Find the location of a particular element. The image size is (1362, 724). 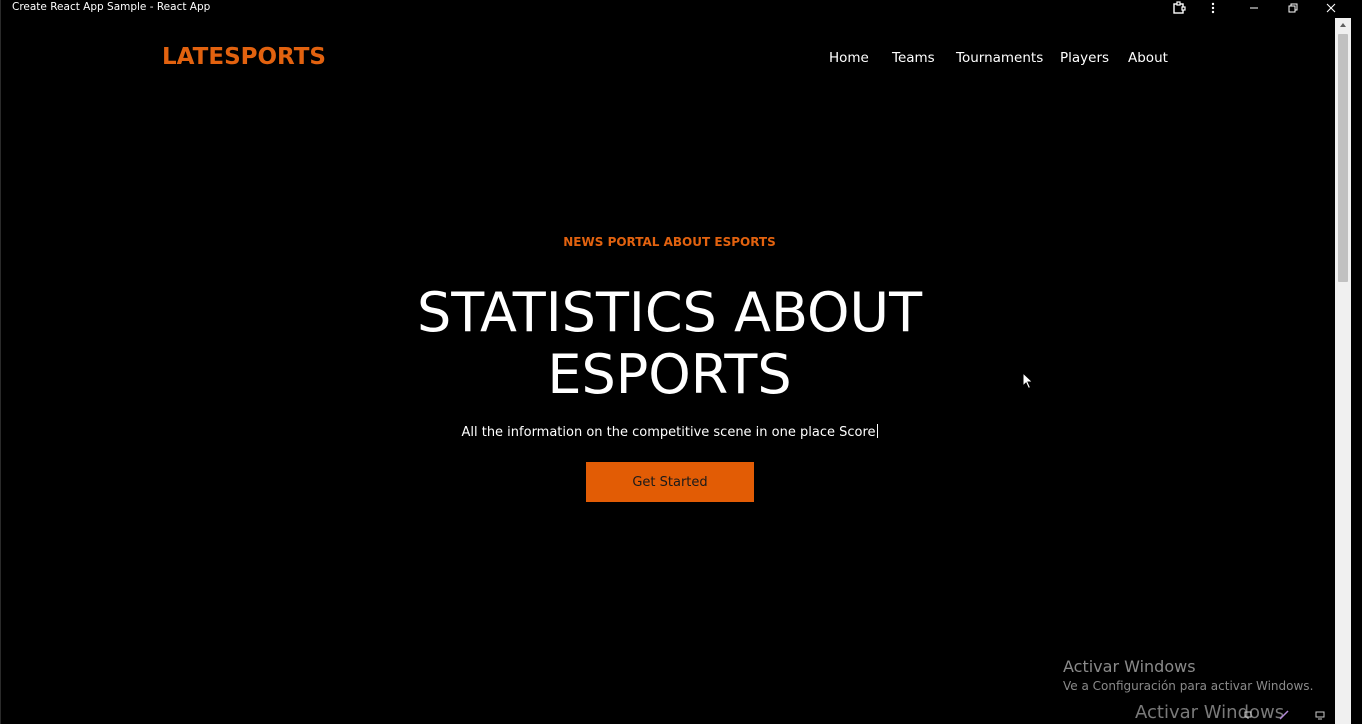

hero-headline: STATISTICS ABOUT ESPORTS is located at coordinates (669, 343).